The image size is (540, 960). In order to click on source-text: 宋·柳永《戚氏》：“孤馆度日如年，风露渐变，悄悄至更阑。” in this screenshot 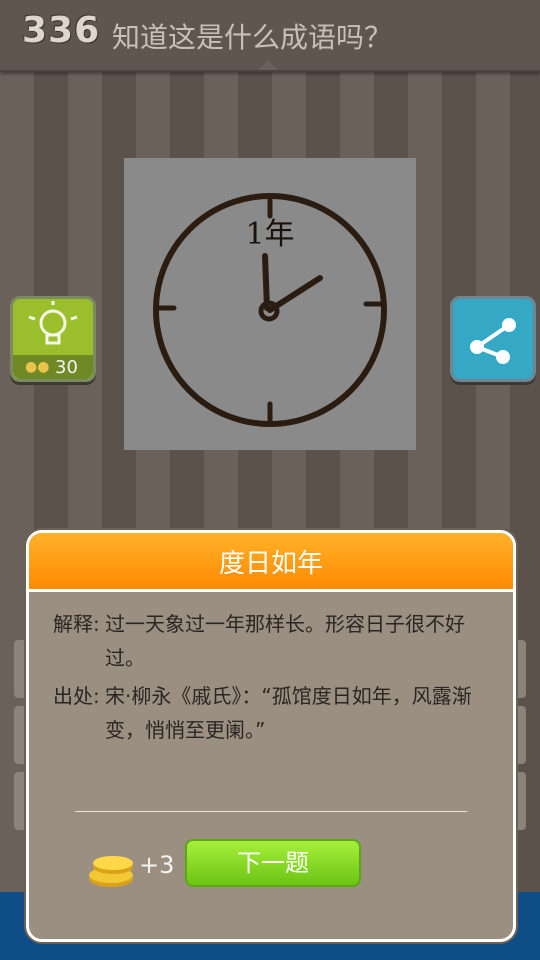, I will do `click(288, 713)`.